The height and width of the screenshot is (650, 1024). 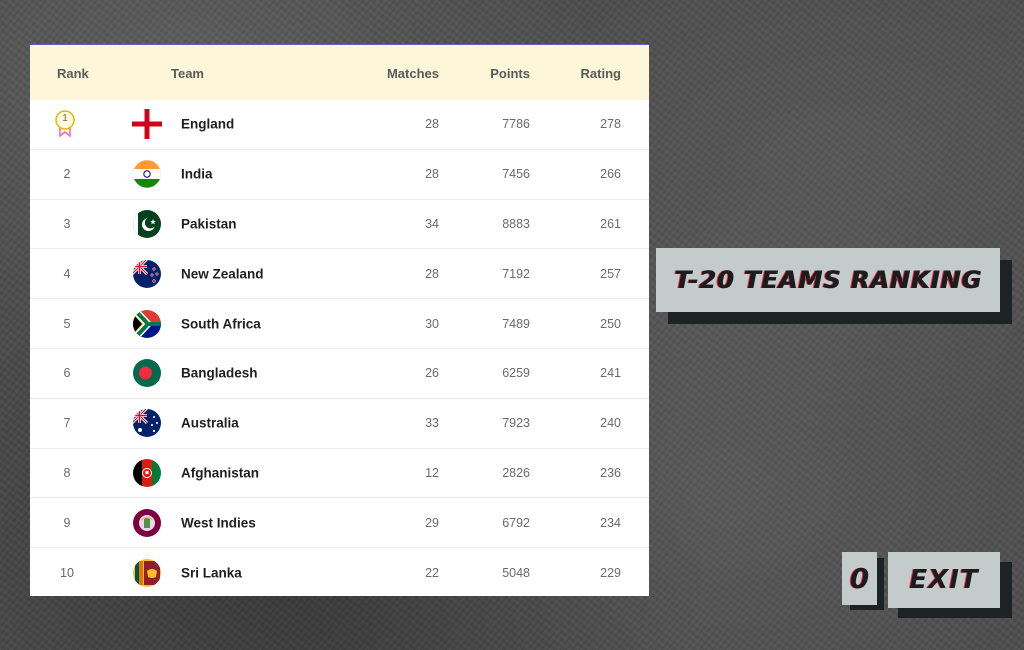 What do you see at coordinates (432, 323) in the screenshot?
I see `matches-value: 30` at bounding box center [432, 323].